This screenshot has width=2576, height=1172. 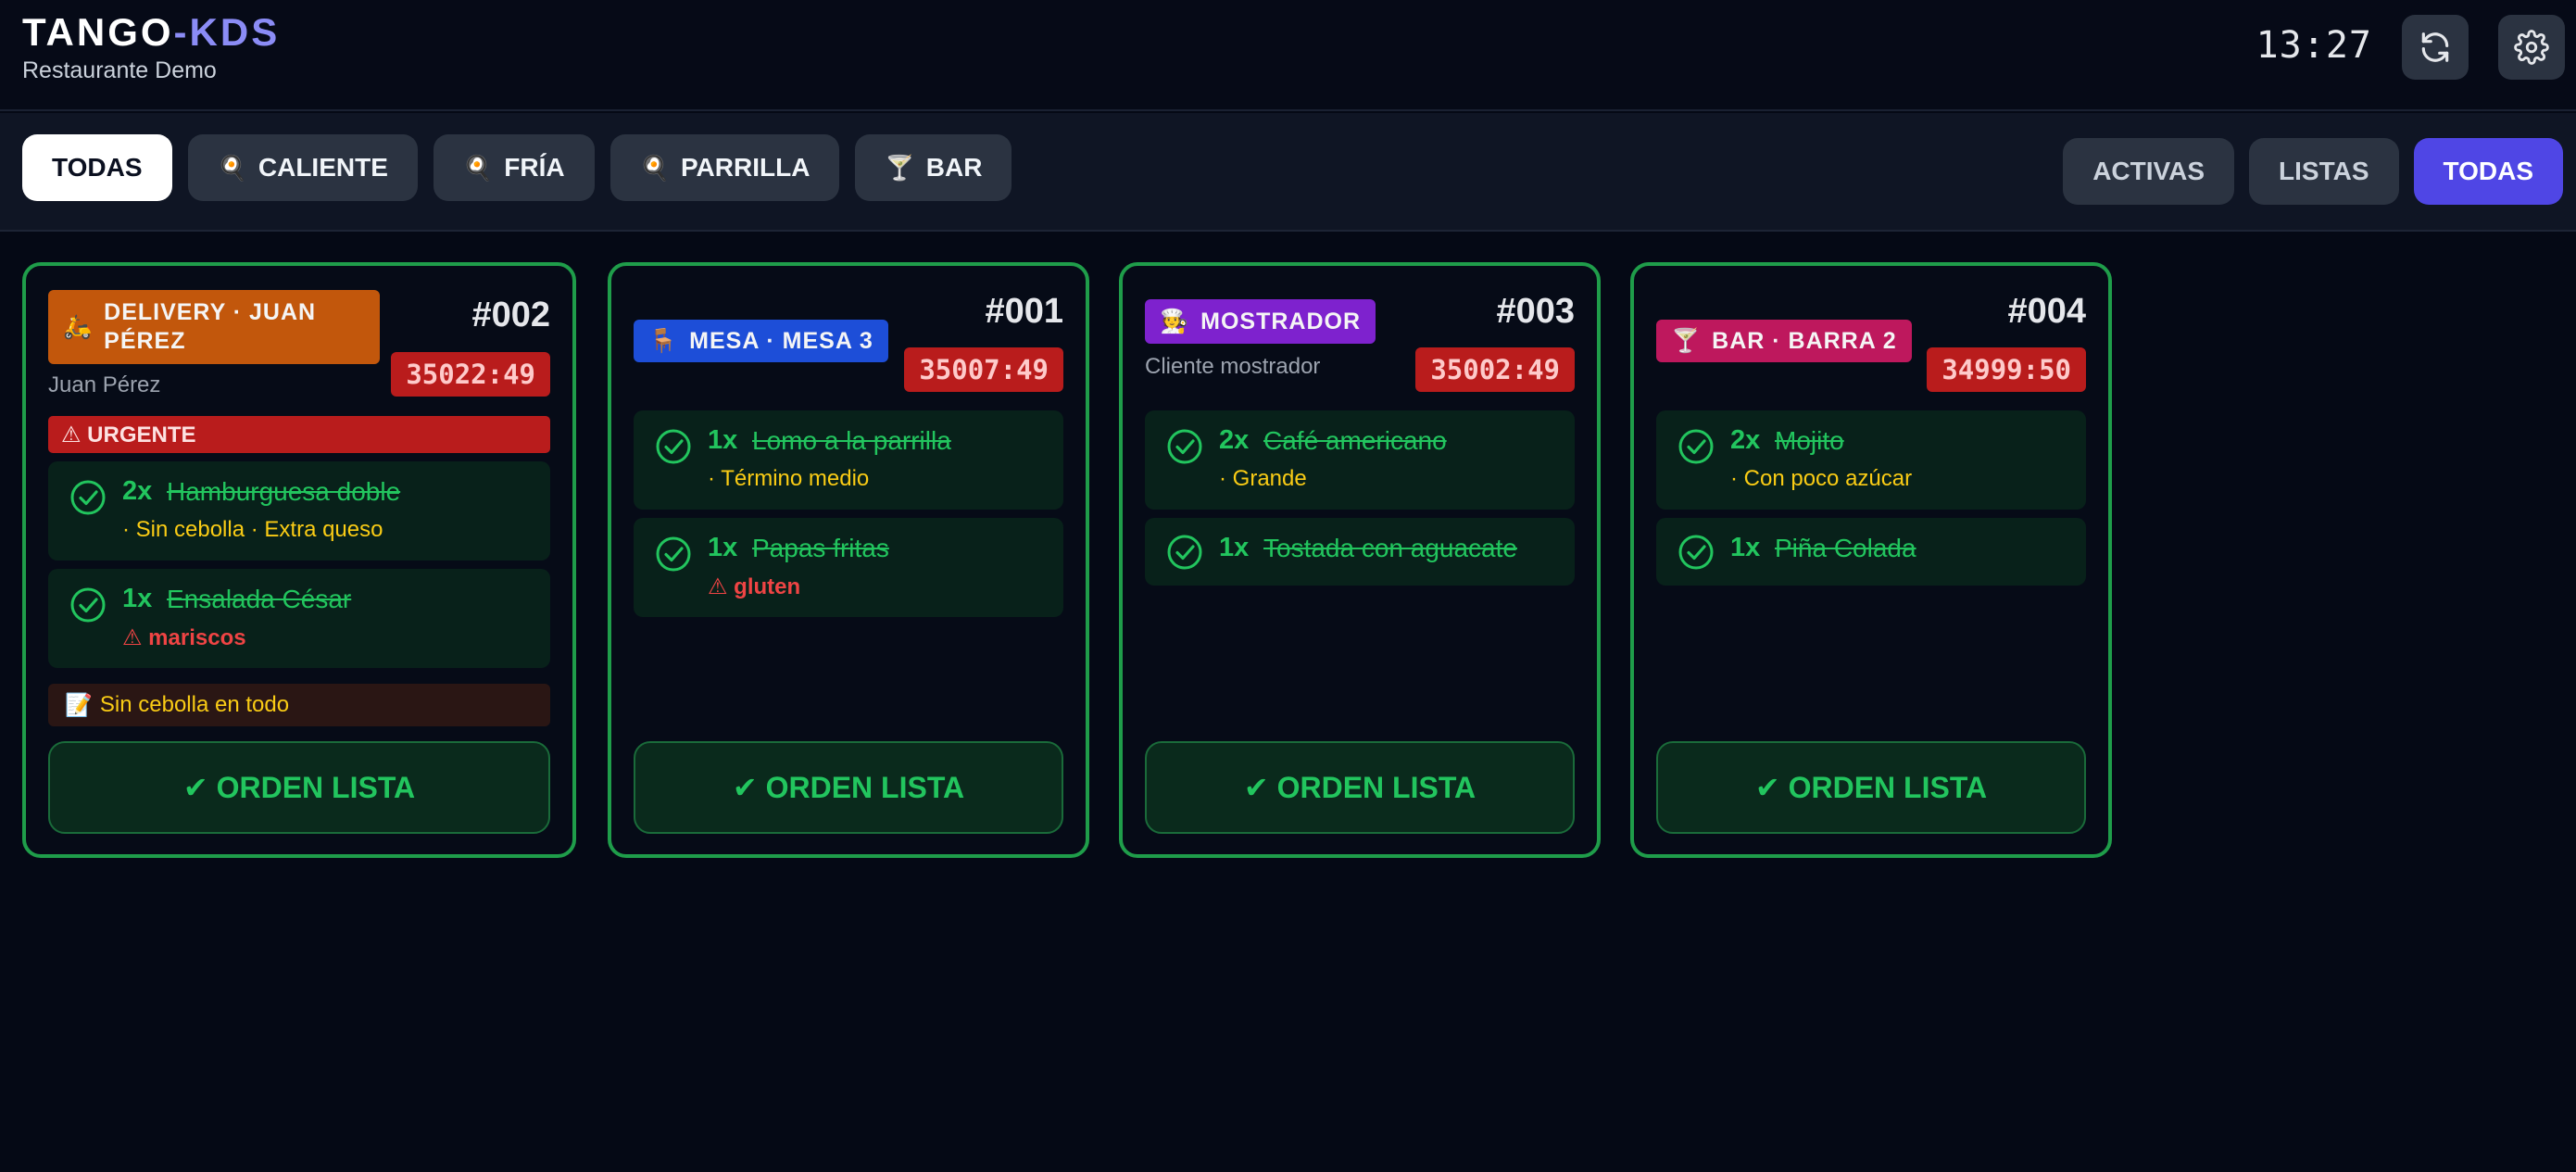 I want to click on app-title: TANGO-KDS, so click(x=151, y=32).